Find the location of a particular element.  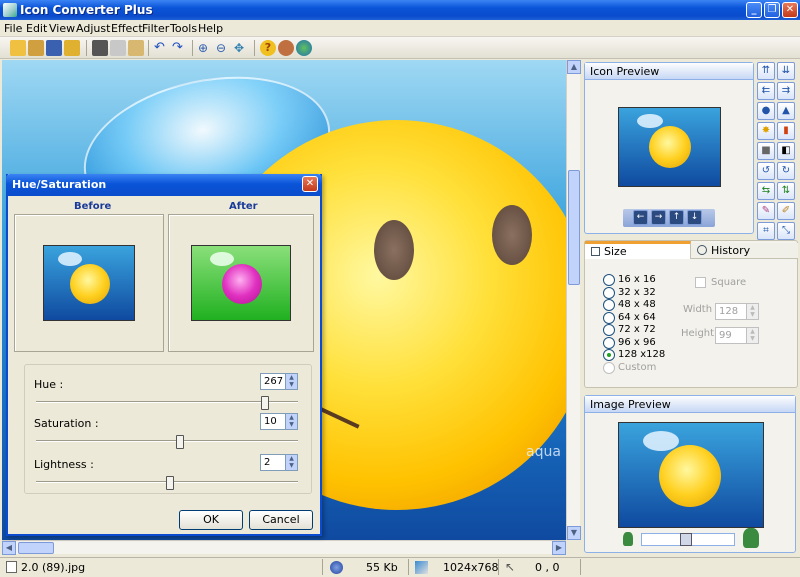

menu-effect: Effect is located at coordinates (127, 28).